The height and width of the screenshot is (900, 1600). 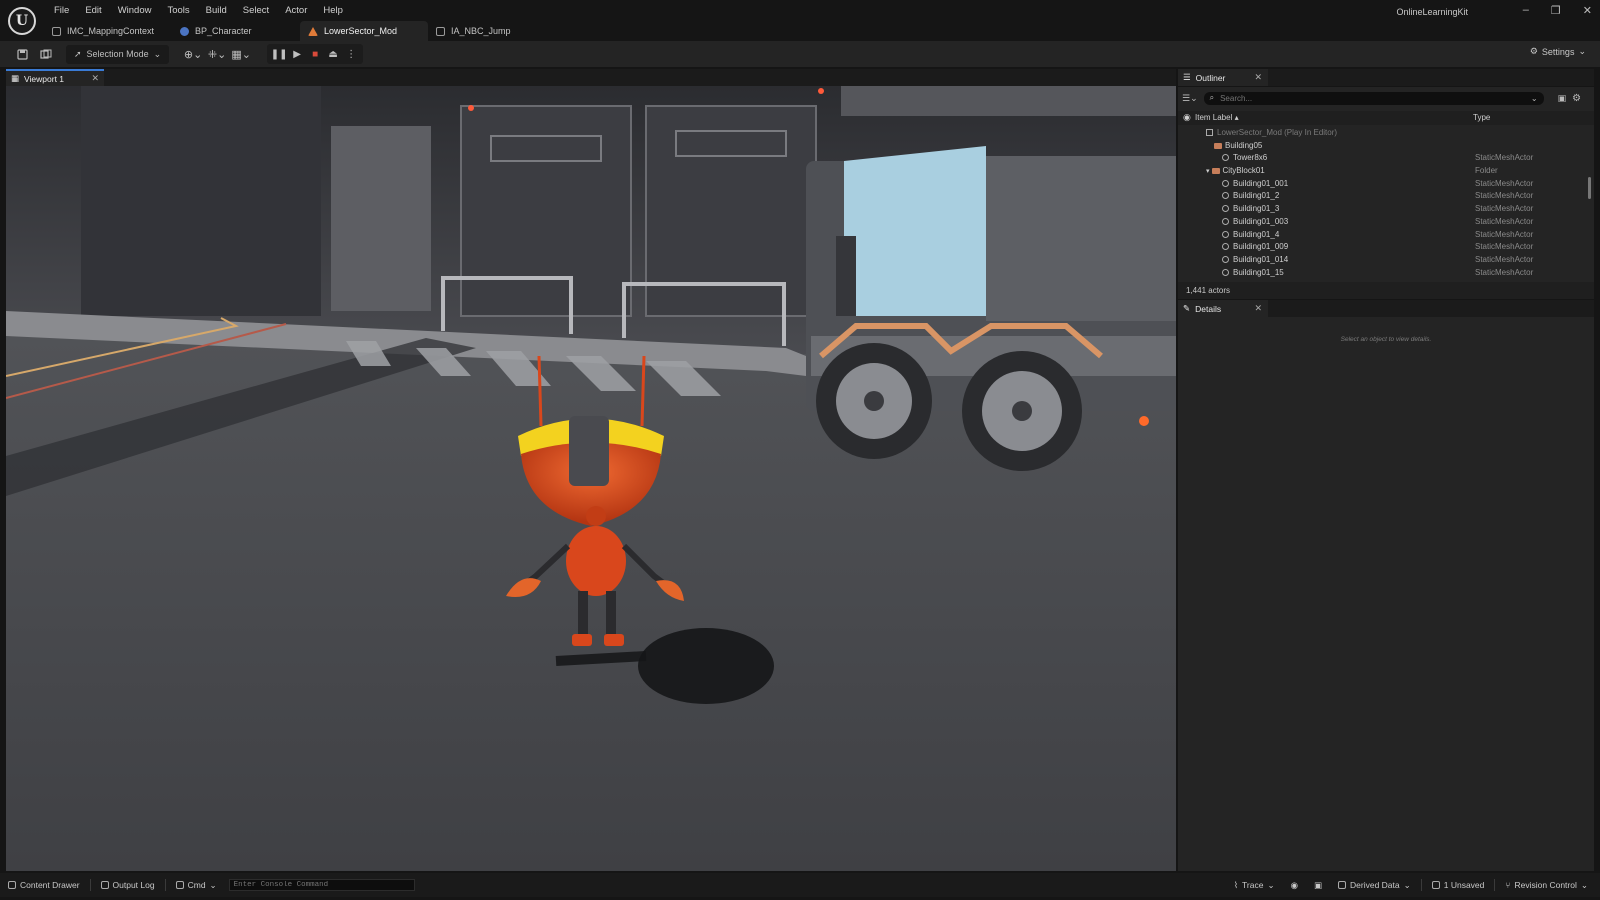 What do you see at coordinates (1187, 117) in the screenshot?
I see `visibility-eye-icon: ◉` at bounding box center [1187, 117].